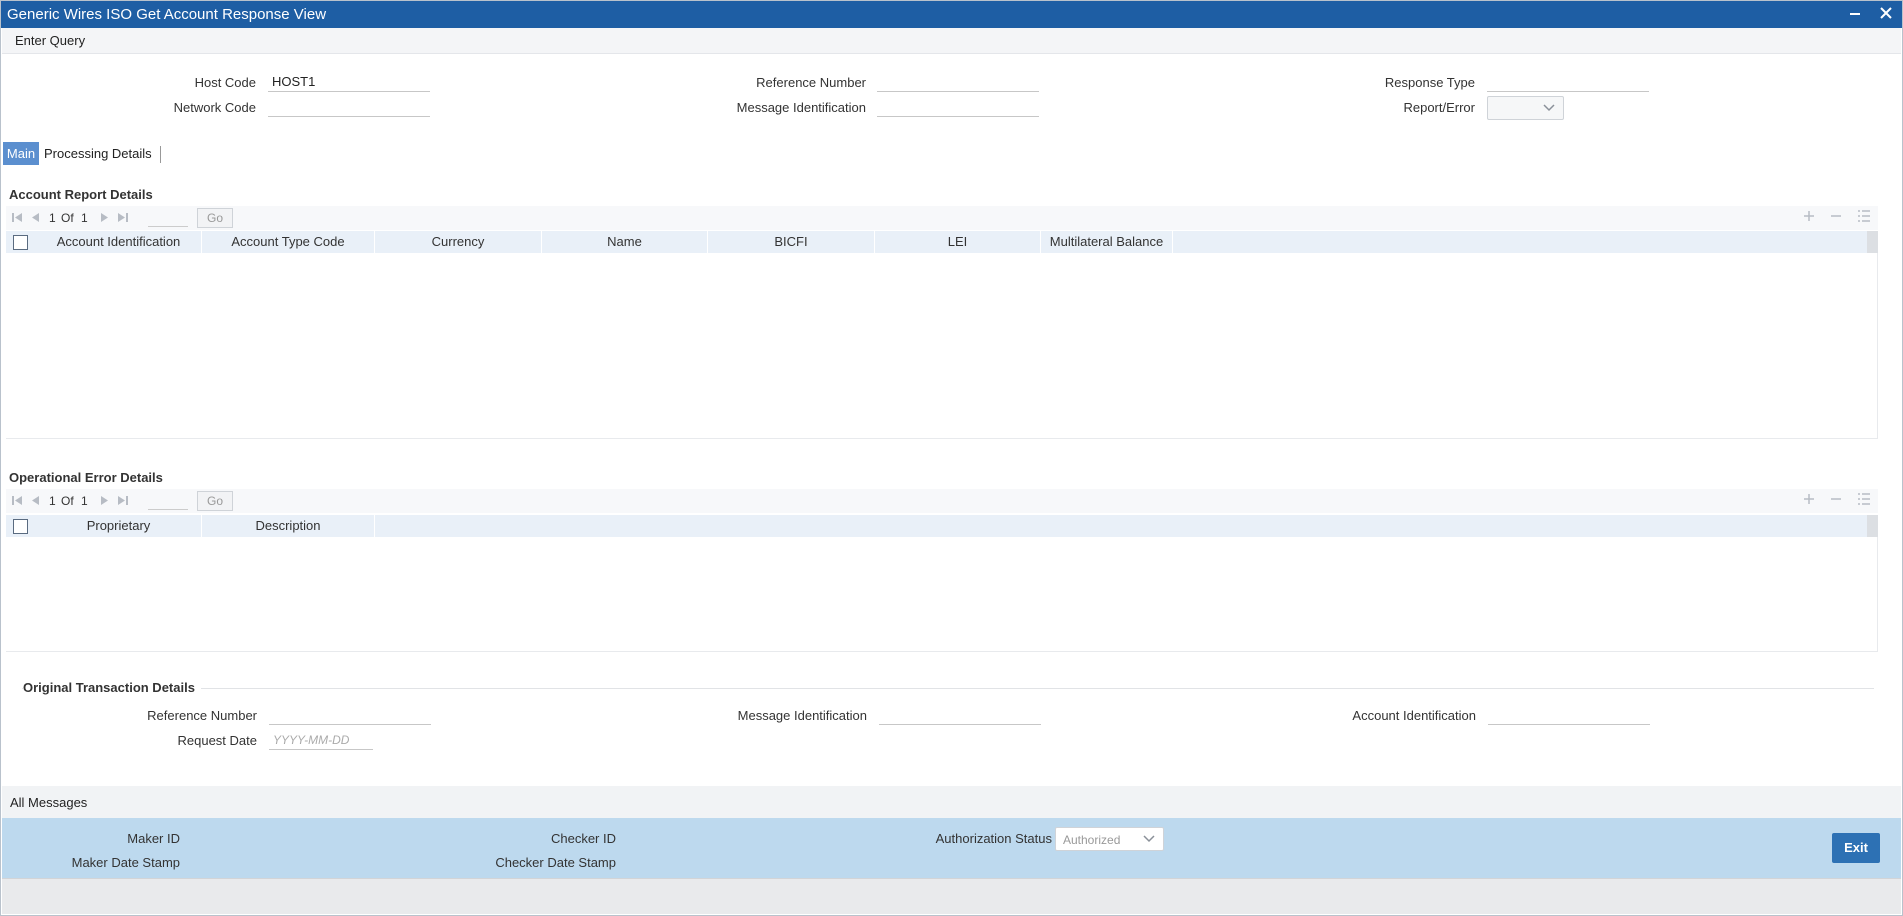 The image size is (1903, 916). I want to click on network-code-input, so click(349, 107).